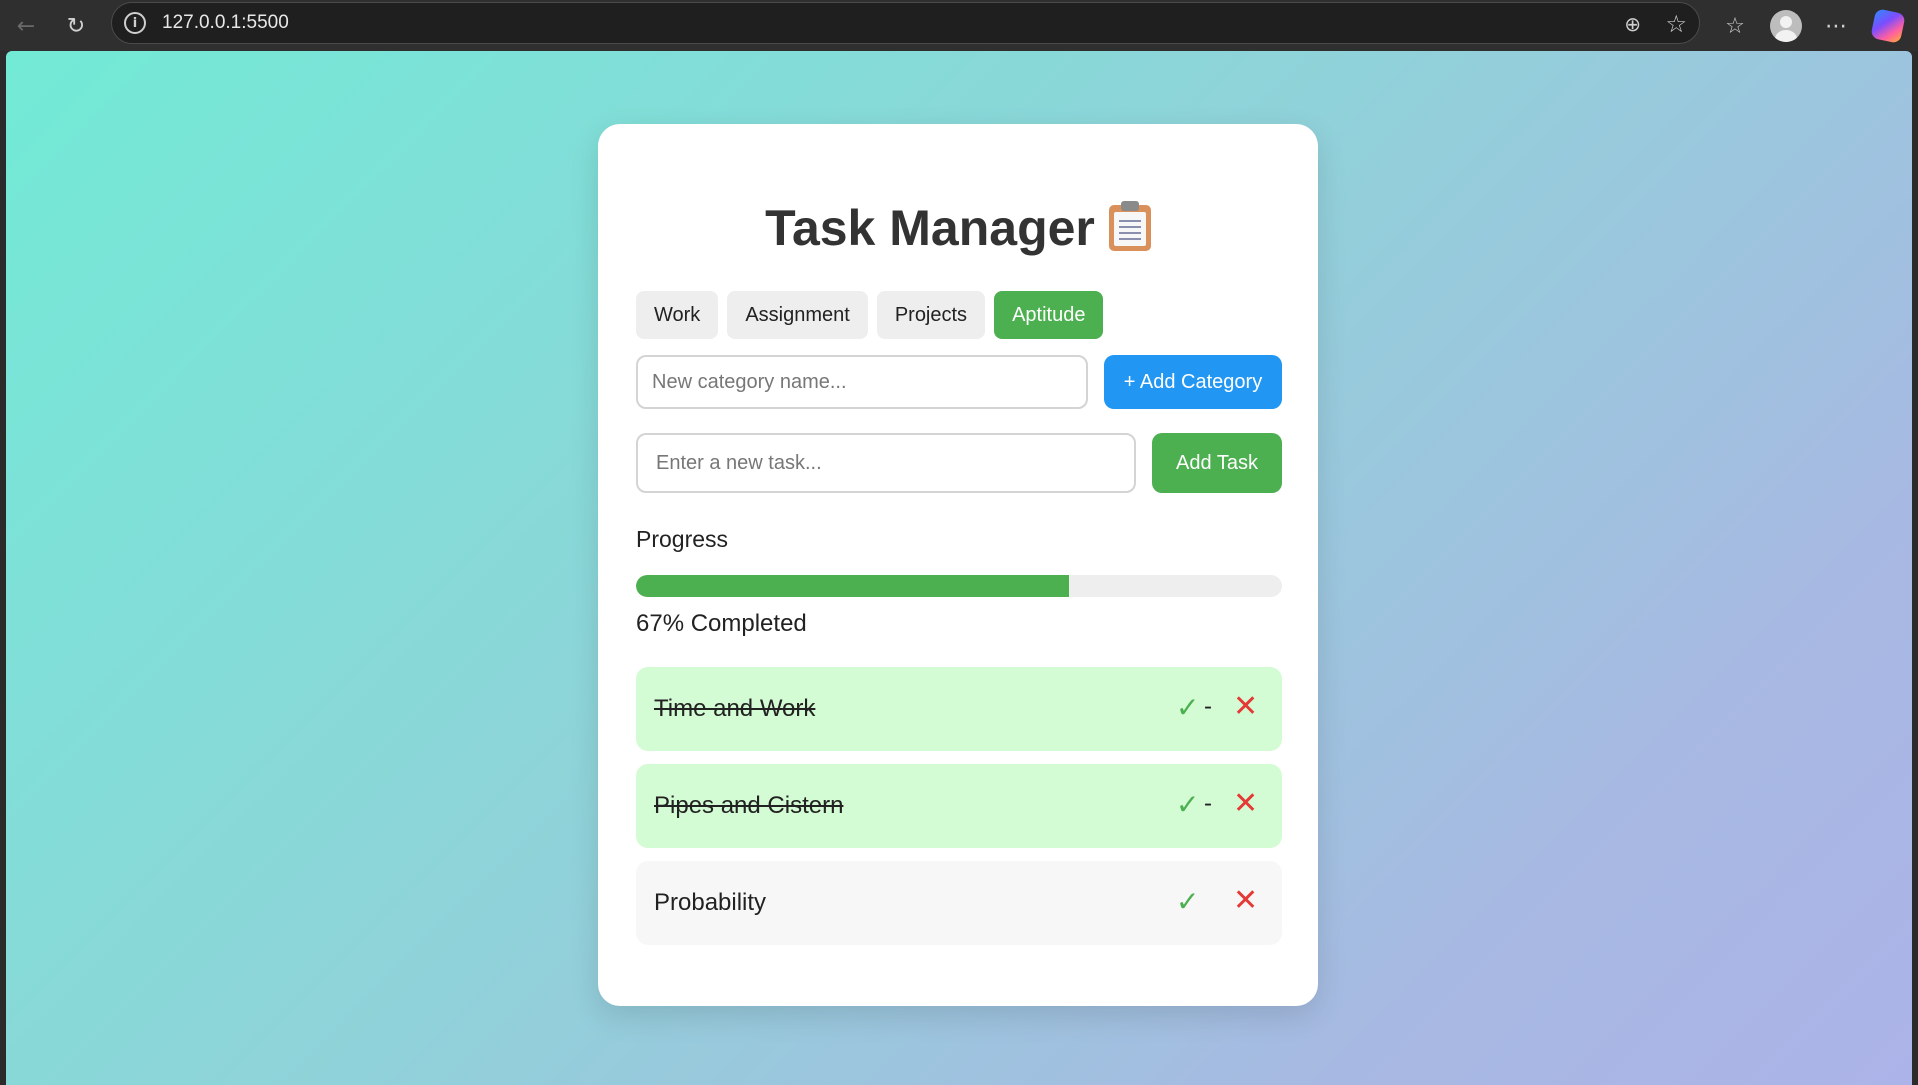 This screenshot has width=1918, height=1085. I want to click on avatar-icon, so click(1786, 26).